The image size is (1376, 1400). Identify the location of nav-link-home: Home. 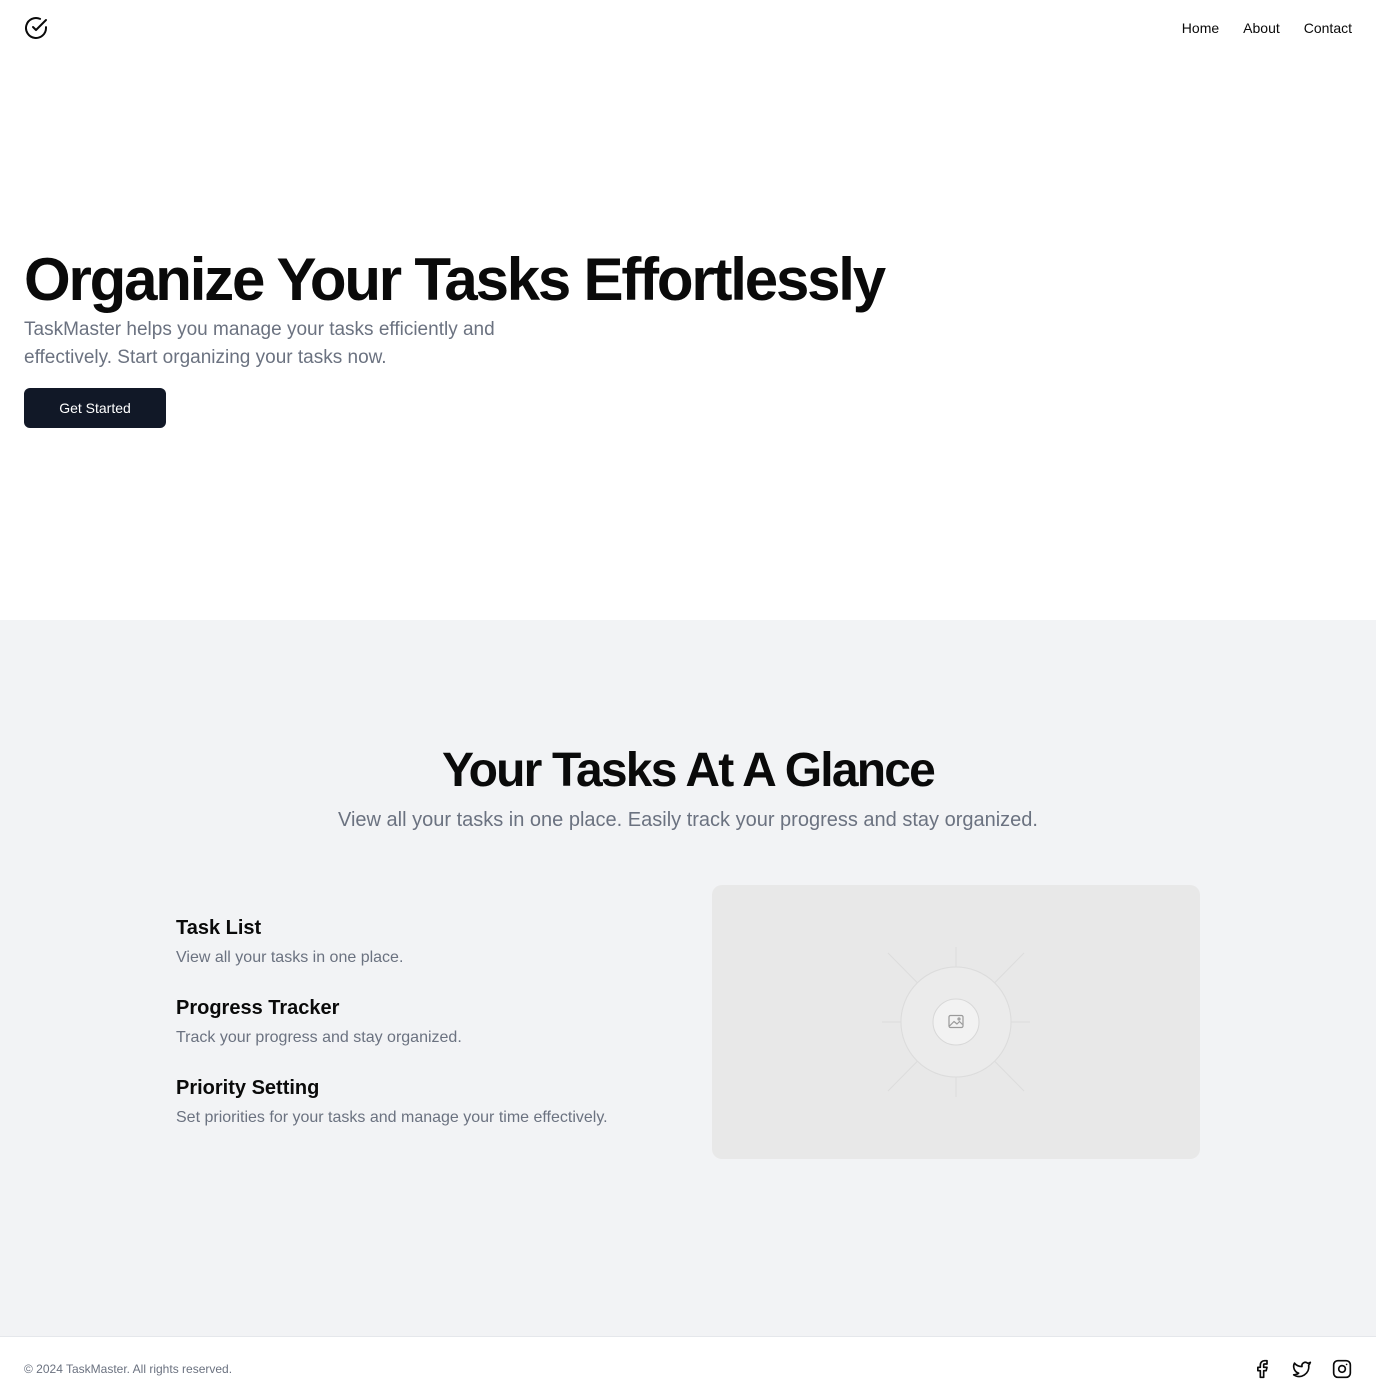
(1200, 28).